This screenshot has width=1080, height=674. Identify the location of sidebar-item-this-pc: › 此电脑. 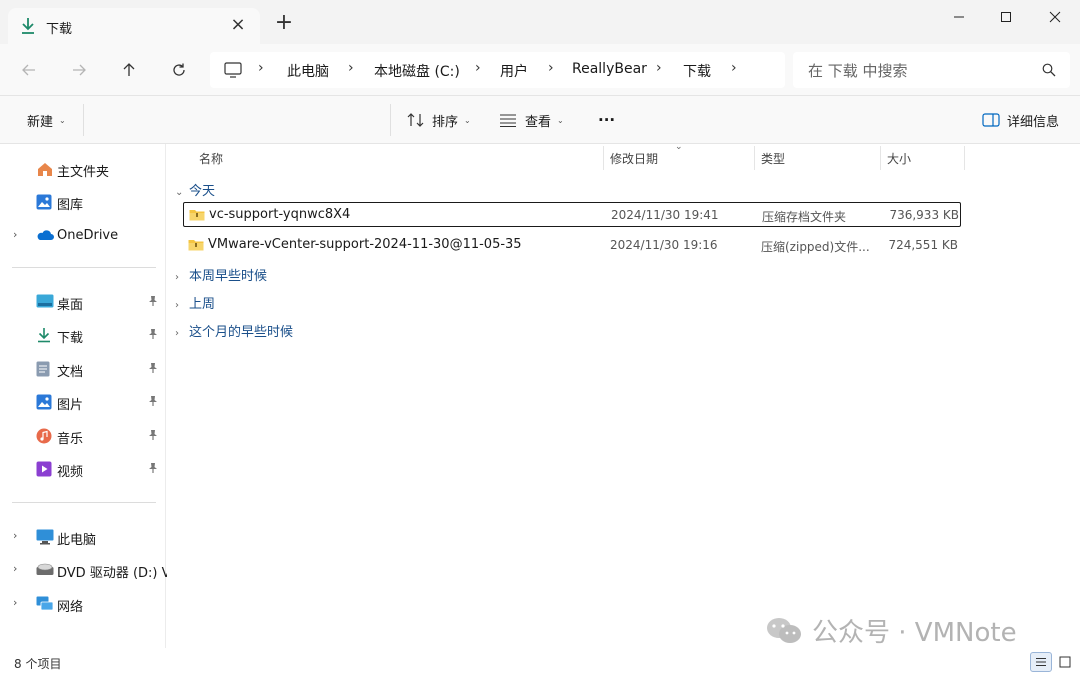
(83, 537).